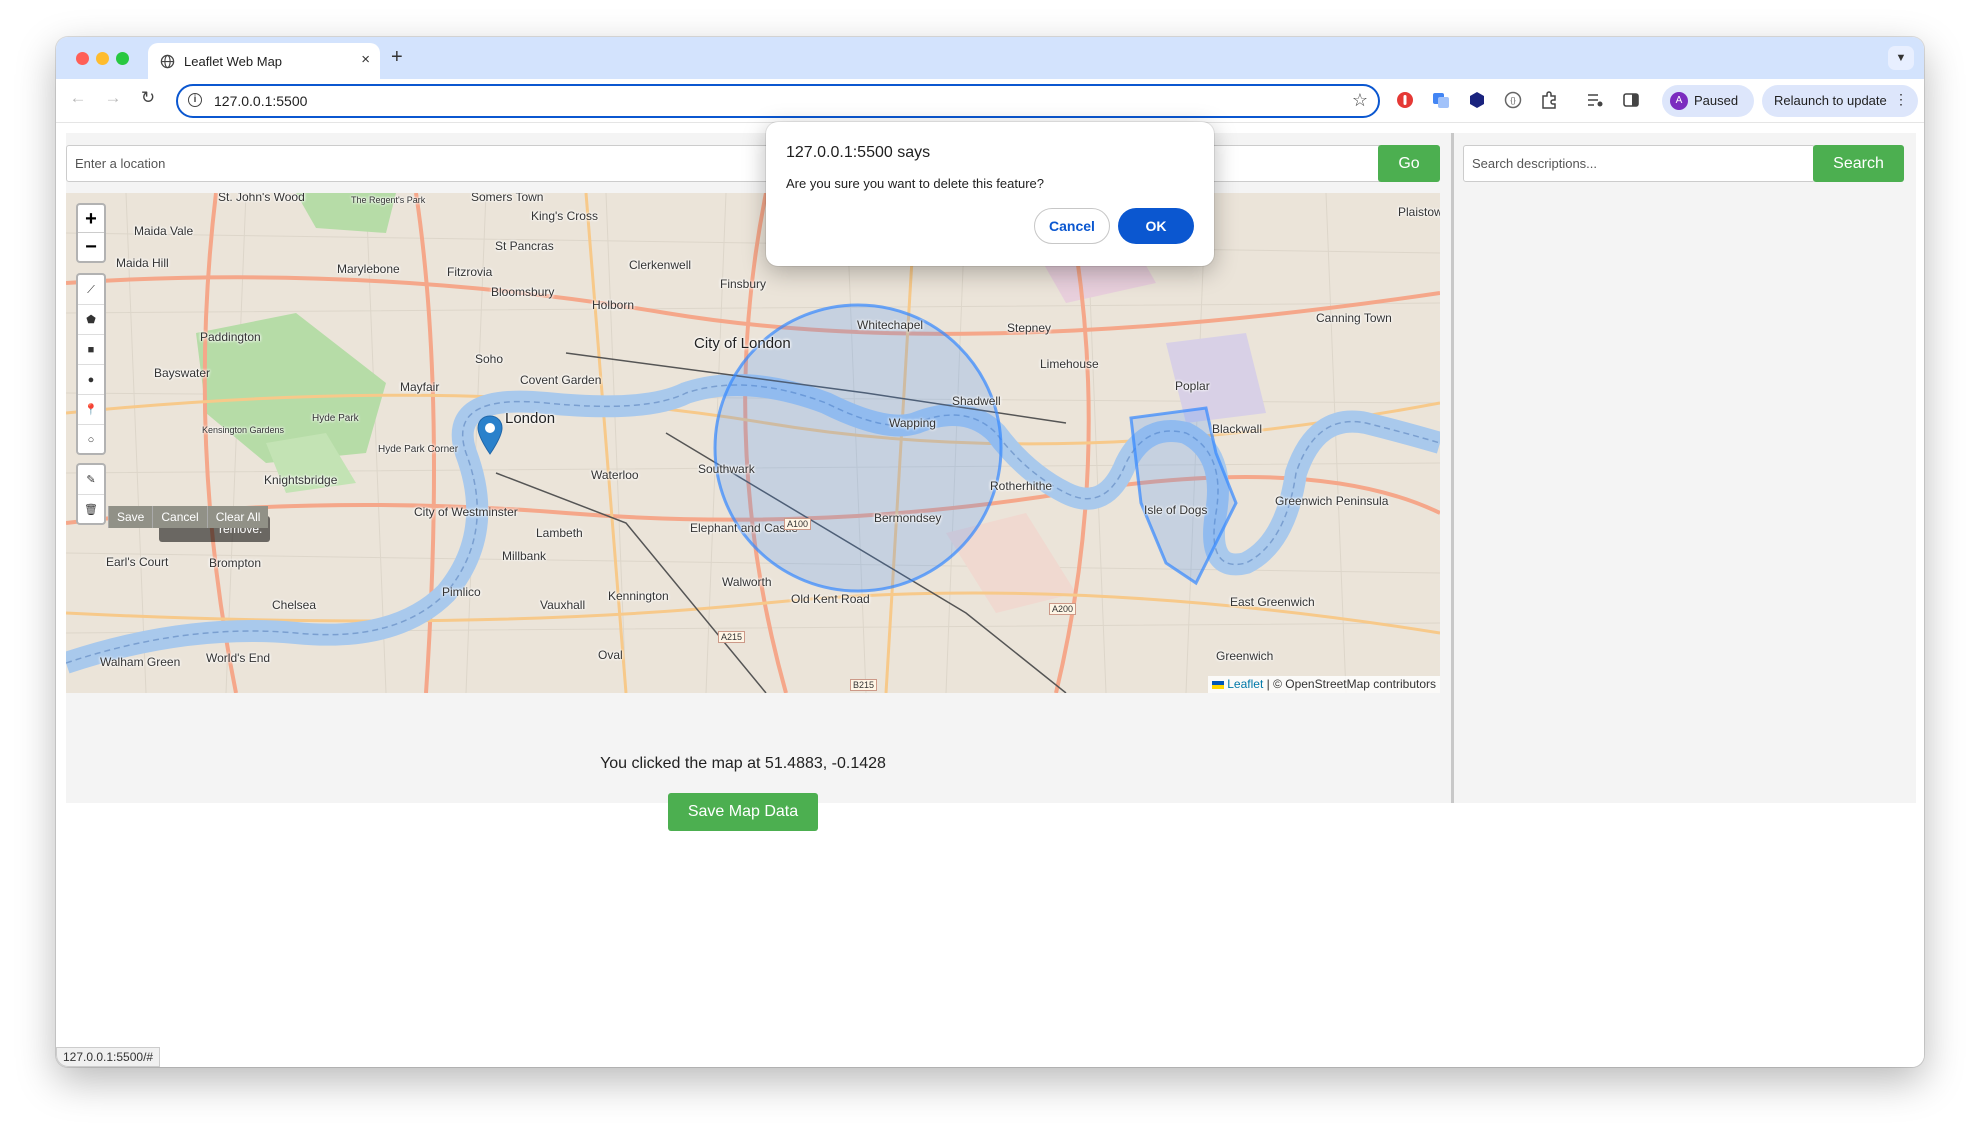 Image resolution: width=1980 pixels, height=1141 pixels. I want to click on draw-toolbar: ⟋ ⬟ ■ ● 📍 ○, so click(91, 364).